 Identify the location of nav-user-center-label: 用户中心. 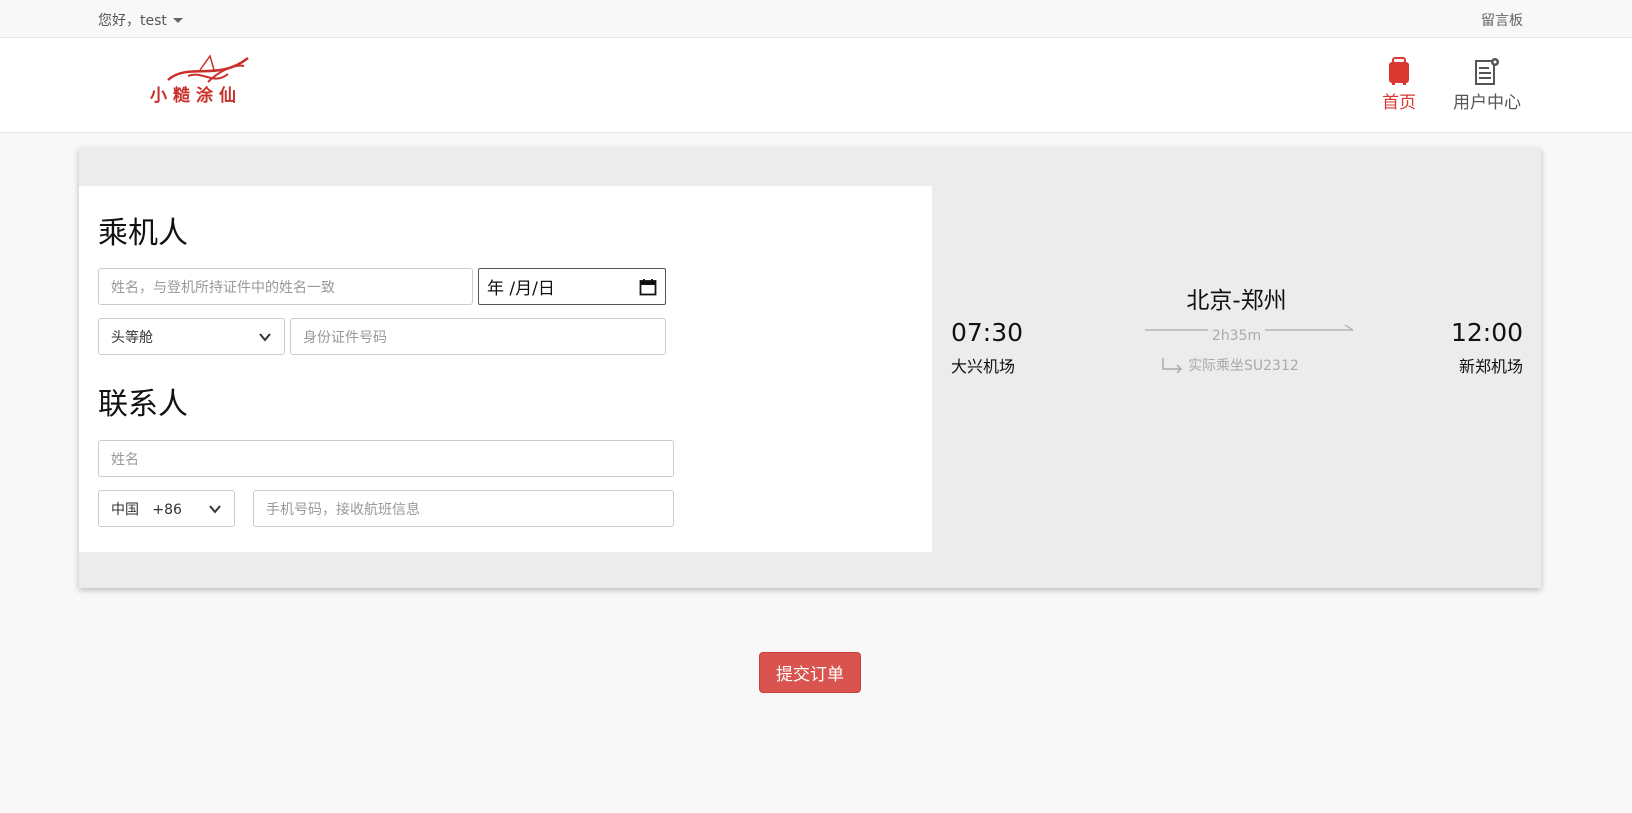
(1487, 103).